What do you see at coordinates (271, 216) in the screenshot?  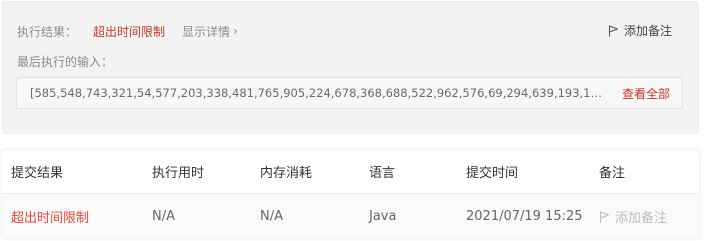 I see `row-memory: N/A` at bounding box center [271, 216].